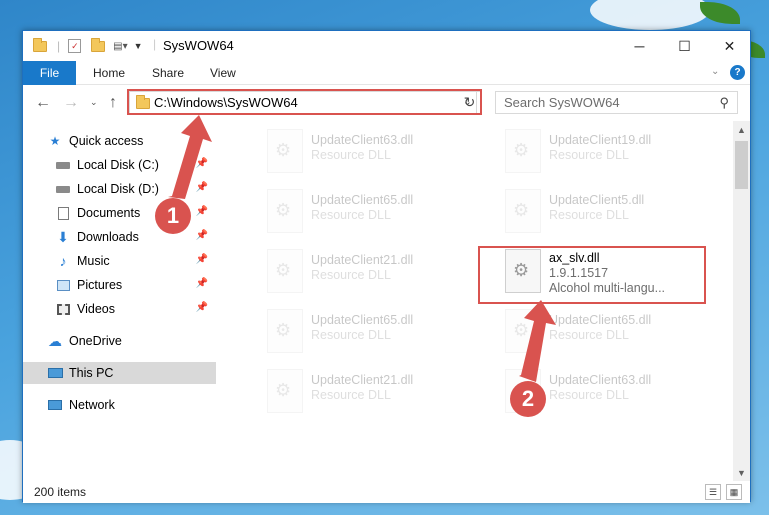 The height and width of the screenshot is (515, 769). What do you see at coordinates (592, 275) in the screenshot?
I see `file-highlight` at bounding box center [592, 275].